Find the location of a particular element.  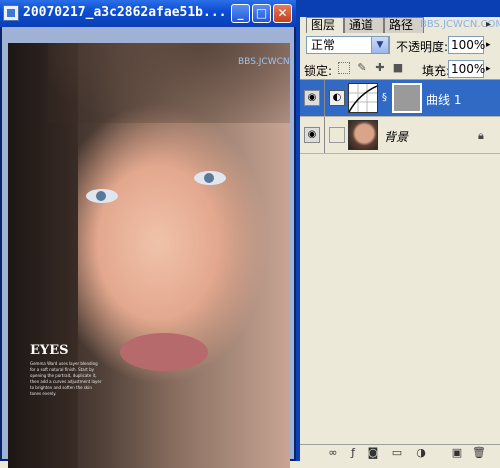

link-icon: § is located at coordinates (384, 97).